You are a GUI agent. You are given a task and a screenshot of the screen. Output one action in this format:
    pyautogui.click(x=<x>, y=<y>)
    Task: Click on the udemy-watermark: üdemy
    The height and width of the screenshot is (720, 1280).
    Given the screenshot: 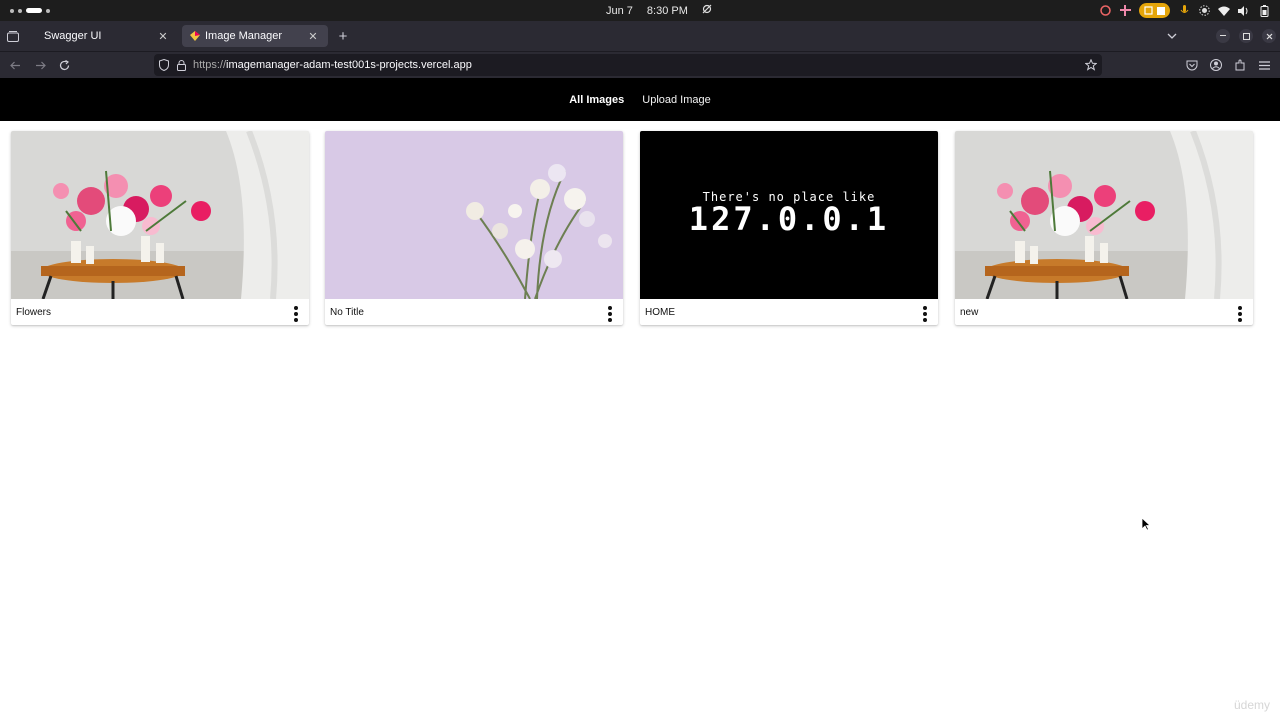 What is the action you would take?
    pyautogui.click(x=1251, y=705)
    